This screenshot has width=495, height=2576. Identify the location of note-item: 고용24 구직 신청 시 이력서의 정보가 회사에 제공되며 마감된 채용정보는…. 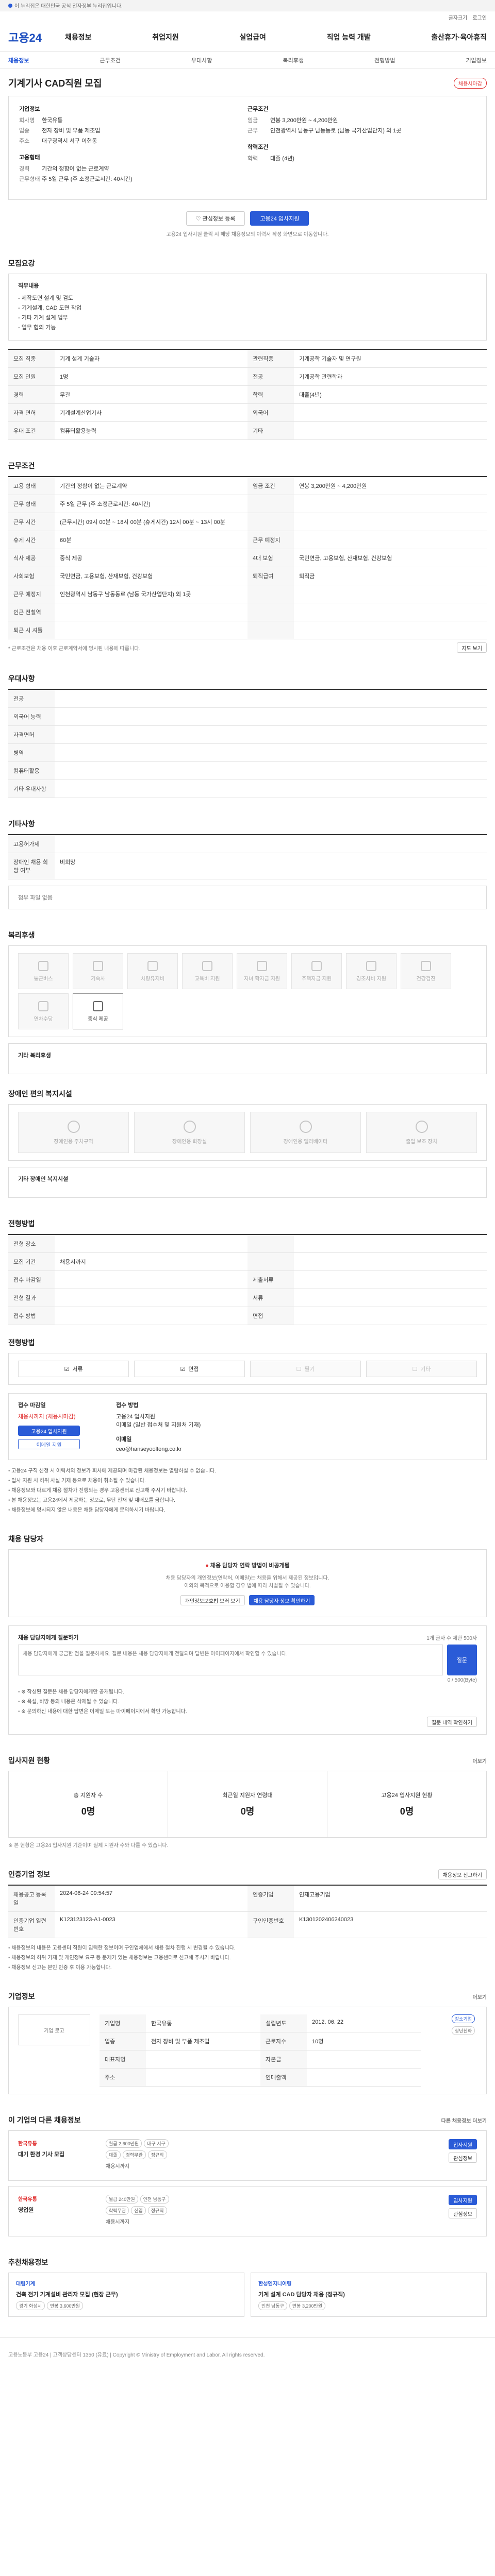
(247, 1470).